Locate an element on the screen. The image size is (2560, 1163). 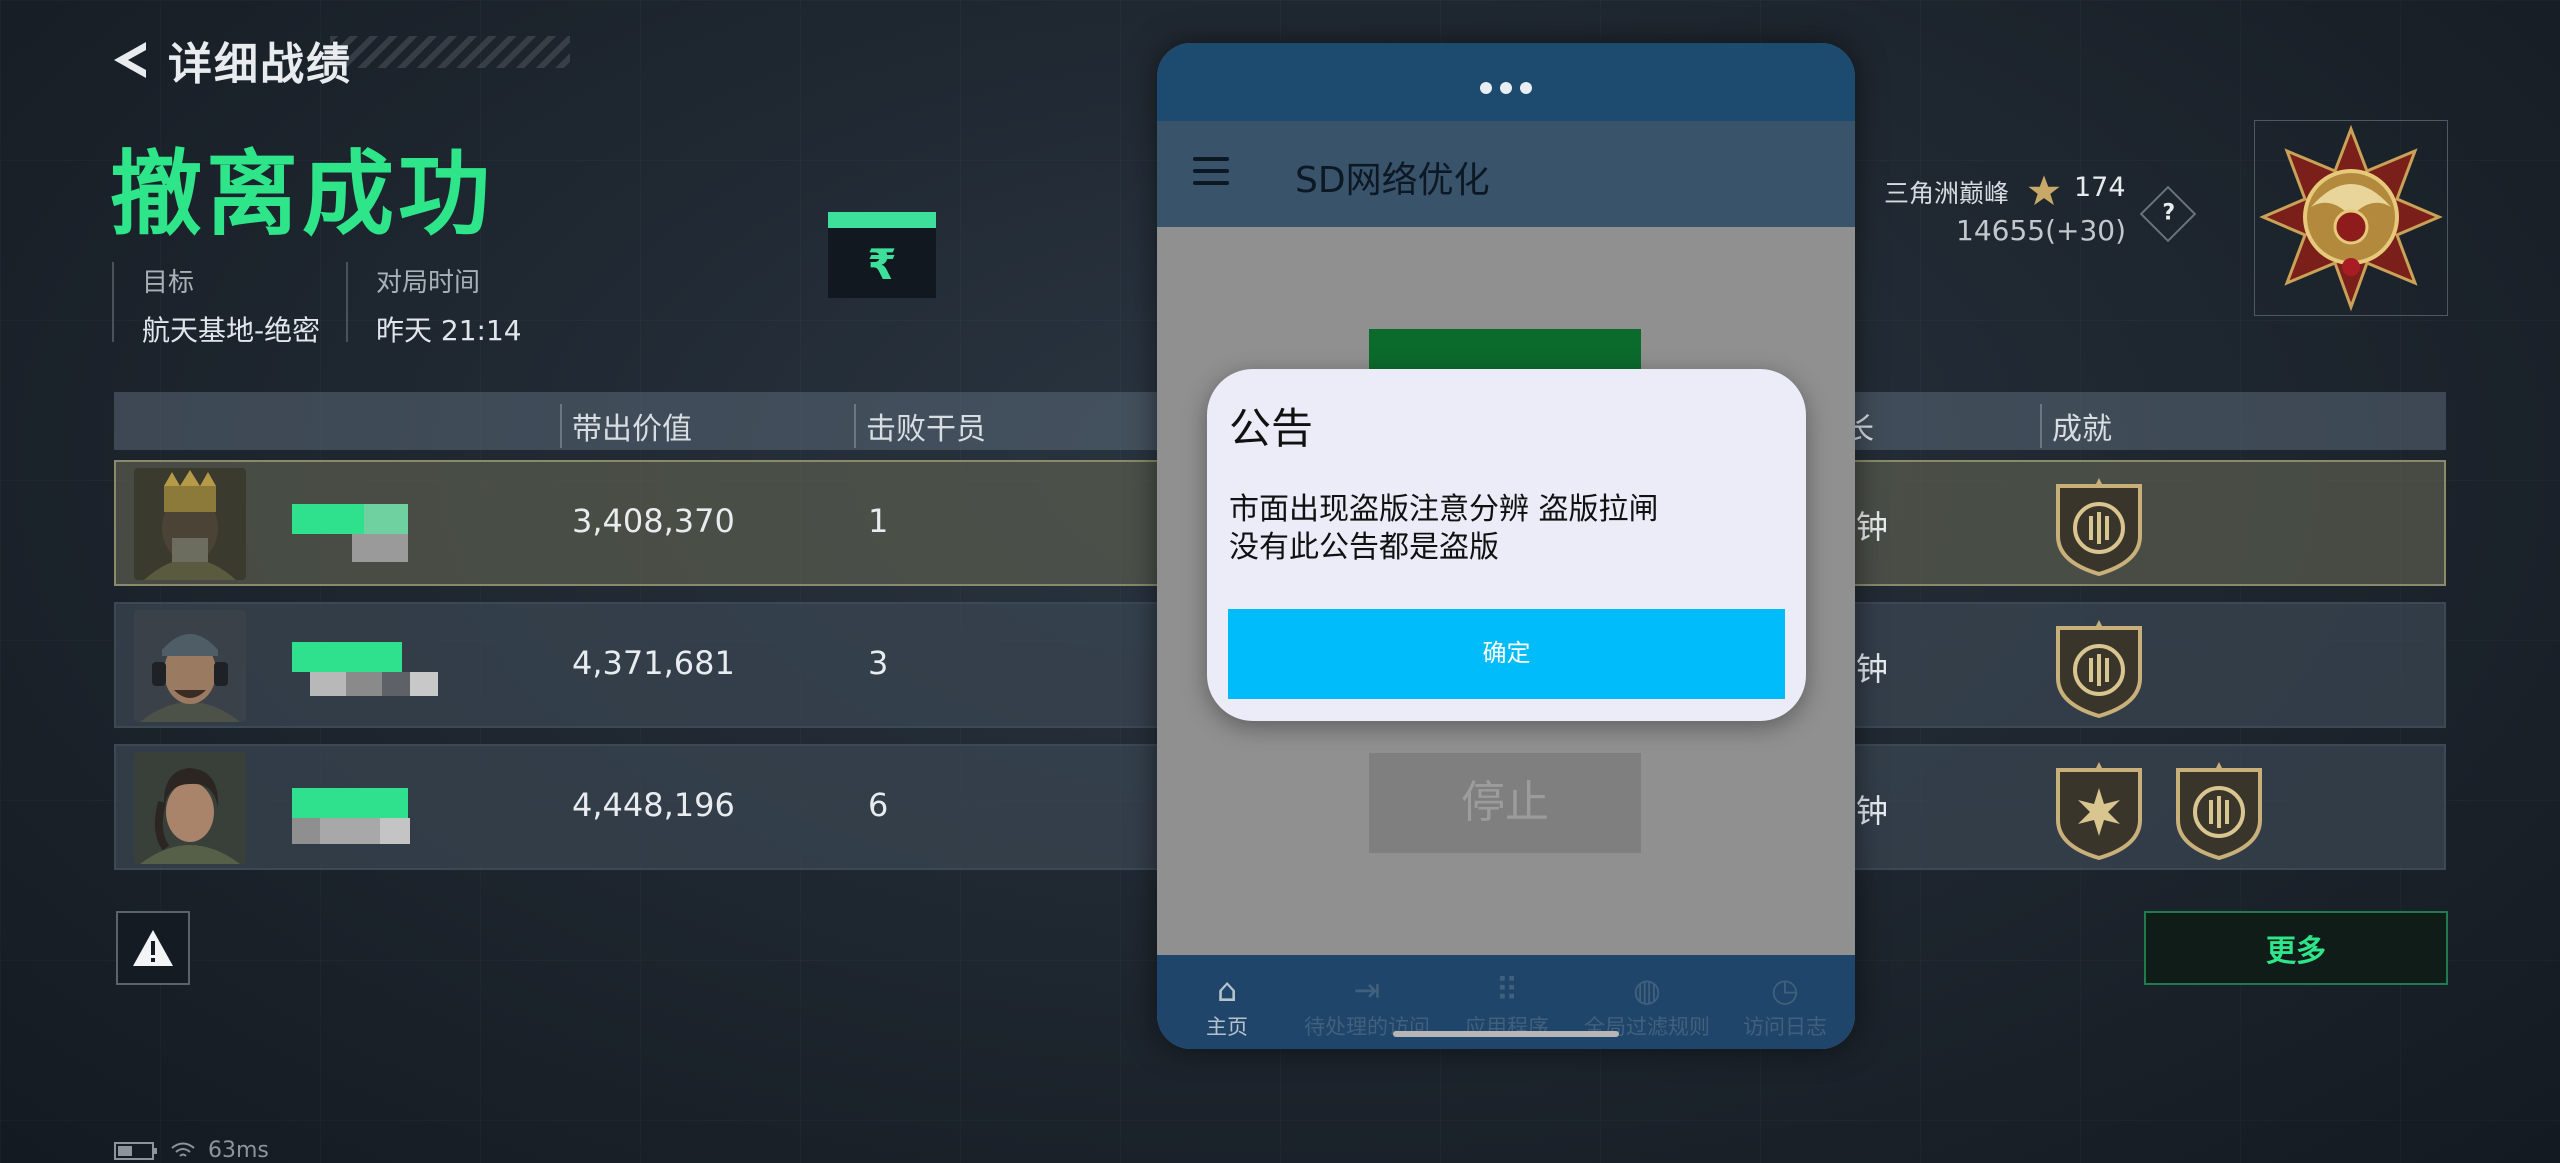
more-dots-icon is located at coordinates (1506, 88).